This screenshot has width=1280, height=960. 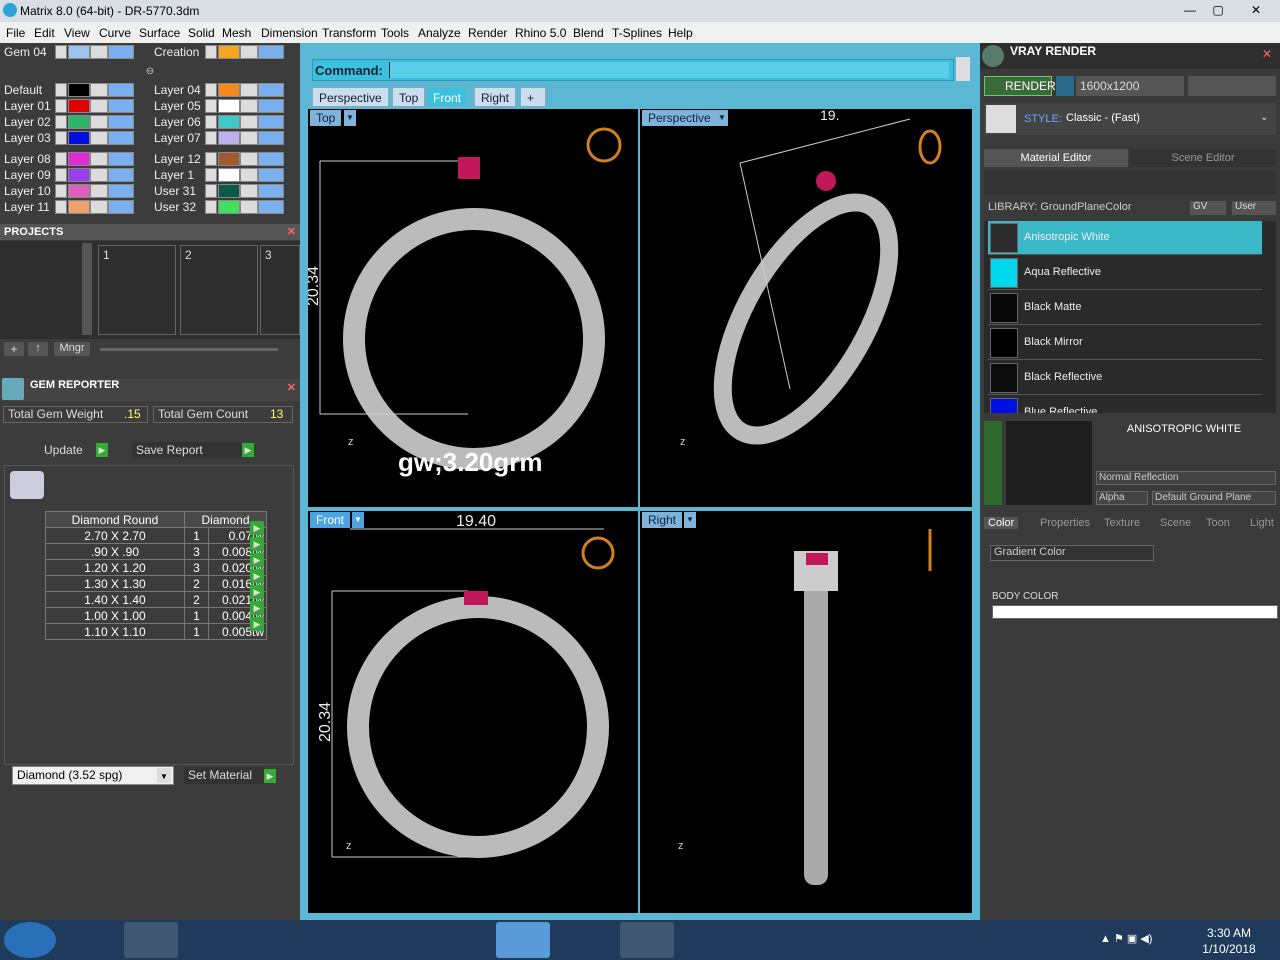 What do you see at coordinates (280, 290) in the screenshot?
I see `project-slot-3: 3` at bounding box center [280, 290].